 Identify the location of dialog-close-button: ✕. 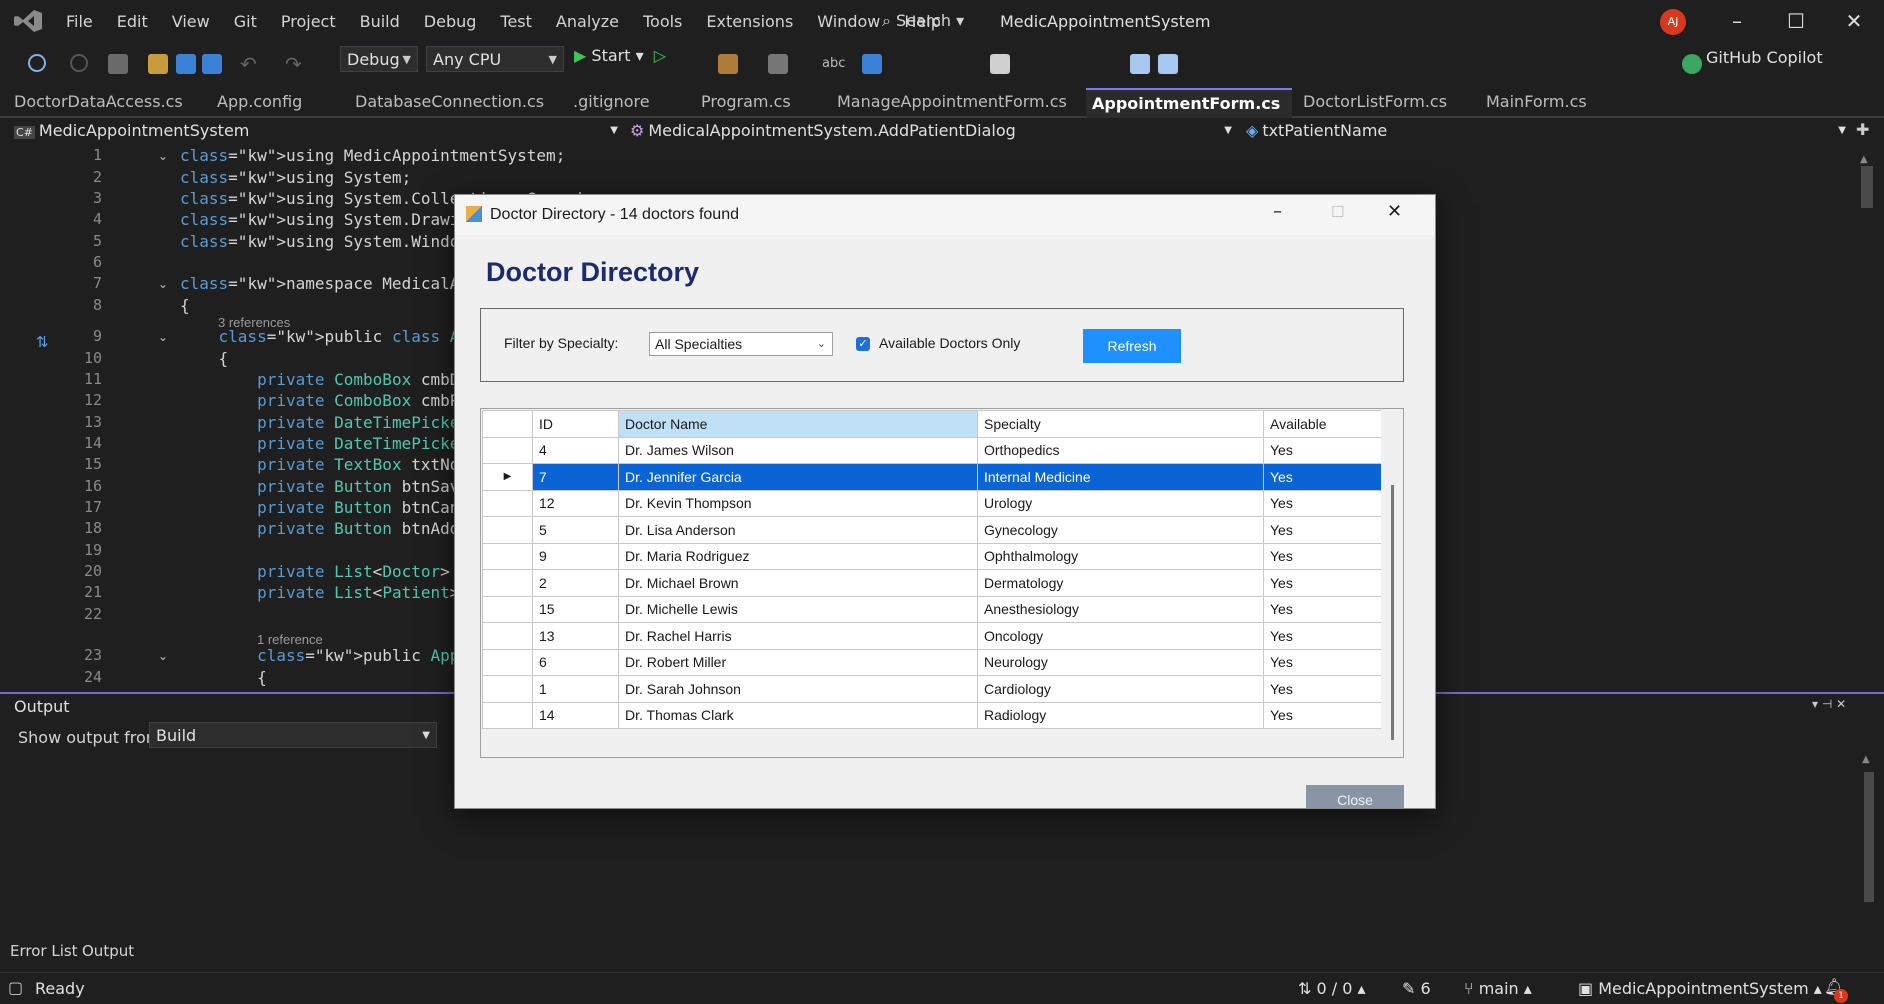
(1394, 211).